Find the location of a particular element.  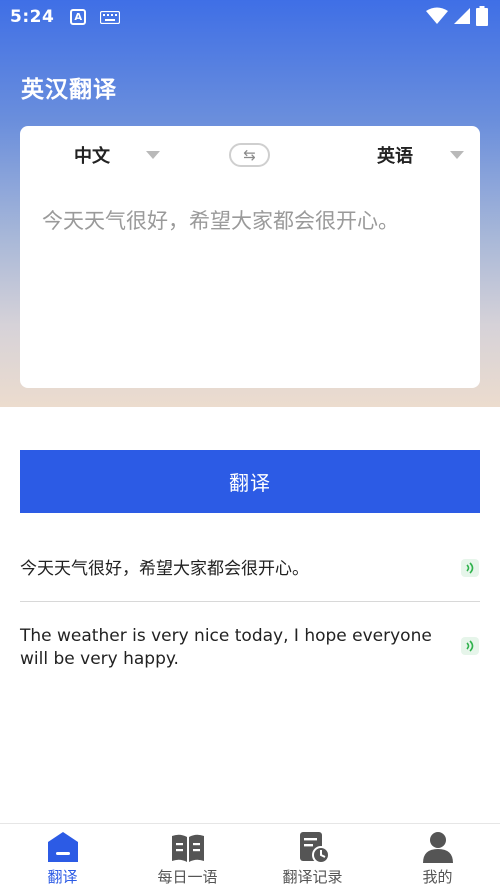

swap-languages-button: ⇆ is located at coordinates (249, 155).